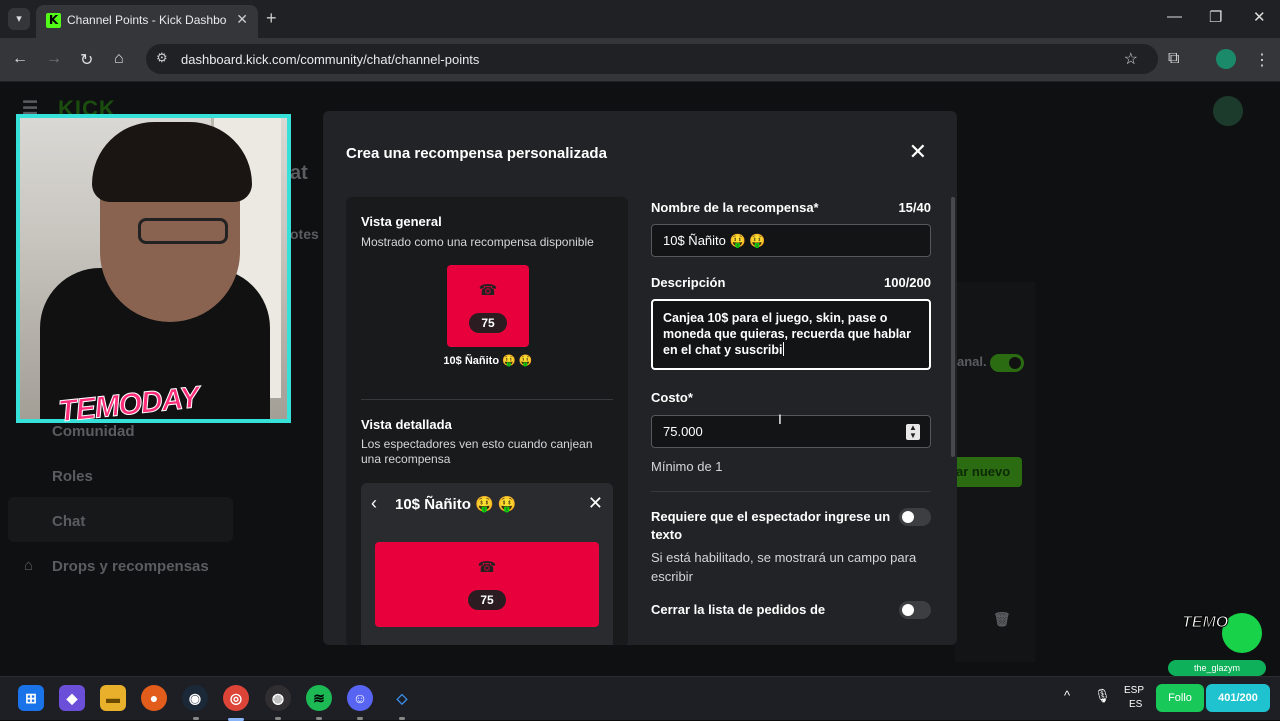 This screenshot has height=721, width=1280. What do you see at coordinates (54, 59) in the screenshot?
I see `forward-icon: →` at bounding box center [54, 59].